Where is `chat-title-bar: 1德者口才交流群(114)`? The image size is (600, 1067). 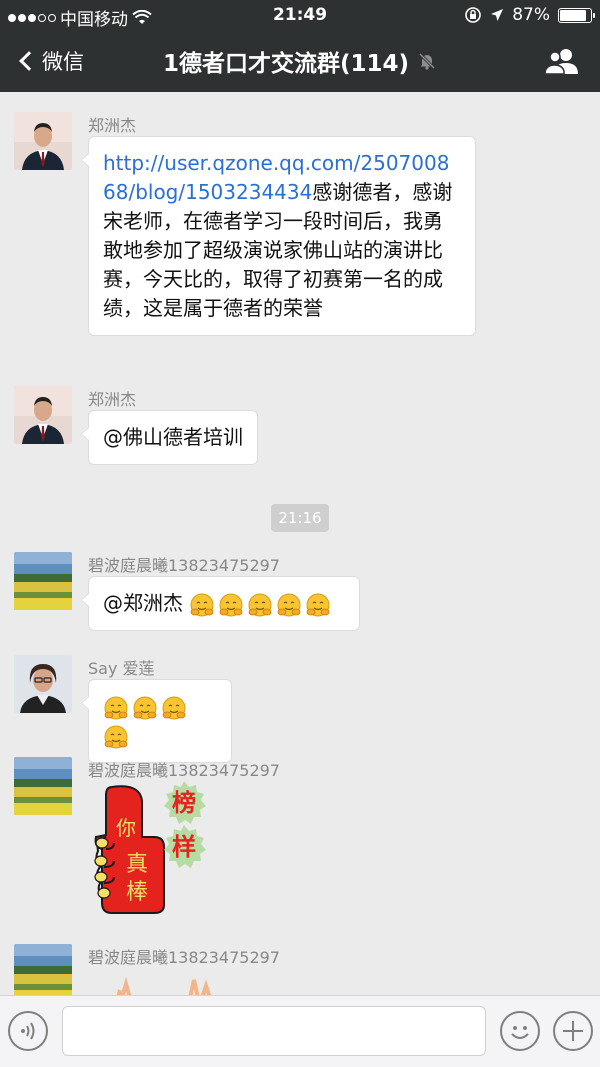 chat-title-bar: 1德者口才交流群(114) is located at coordinates (300, 61).